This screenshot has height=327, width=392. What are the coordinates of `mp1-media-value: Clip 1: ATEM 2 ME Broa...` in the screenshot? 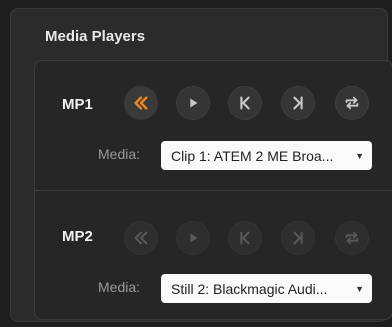 It's located at (252, 155).